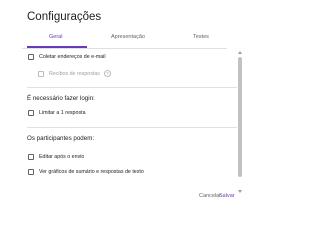 The width and height of the screenshot is (320, 240). Describe the element at coordinates (62, 157) in the screenshot. I see `edit-after-submit-label: Editar após o envio` at that location.